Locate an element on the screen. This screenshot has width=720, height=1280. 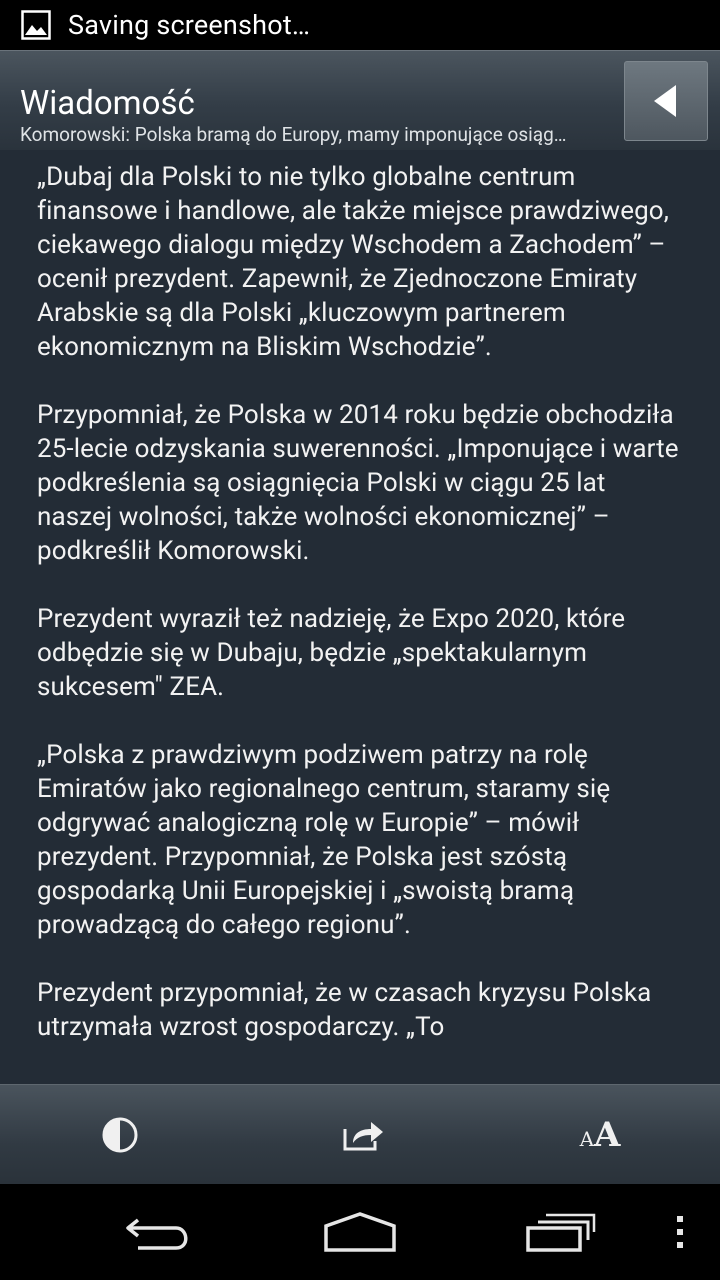
share-button is located at coordinates (363, 1135).